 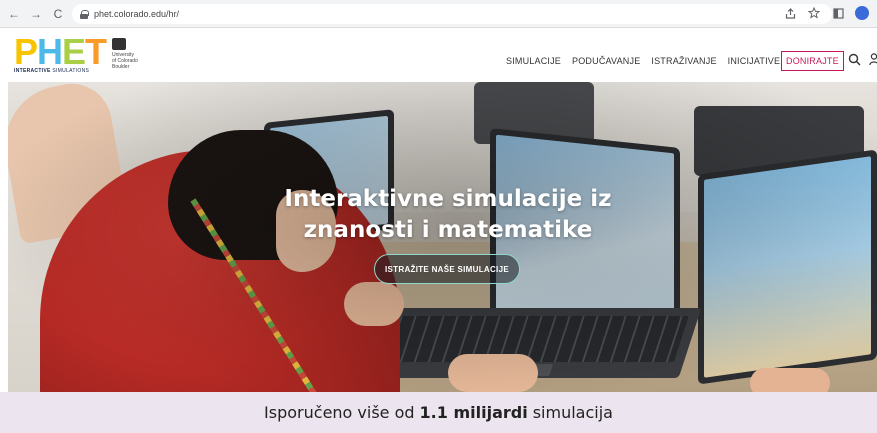 I want to click on donate-button: DONIRAJTE, so click(x=812, y=61).